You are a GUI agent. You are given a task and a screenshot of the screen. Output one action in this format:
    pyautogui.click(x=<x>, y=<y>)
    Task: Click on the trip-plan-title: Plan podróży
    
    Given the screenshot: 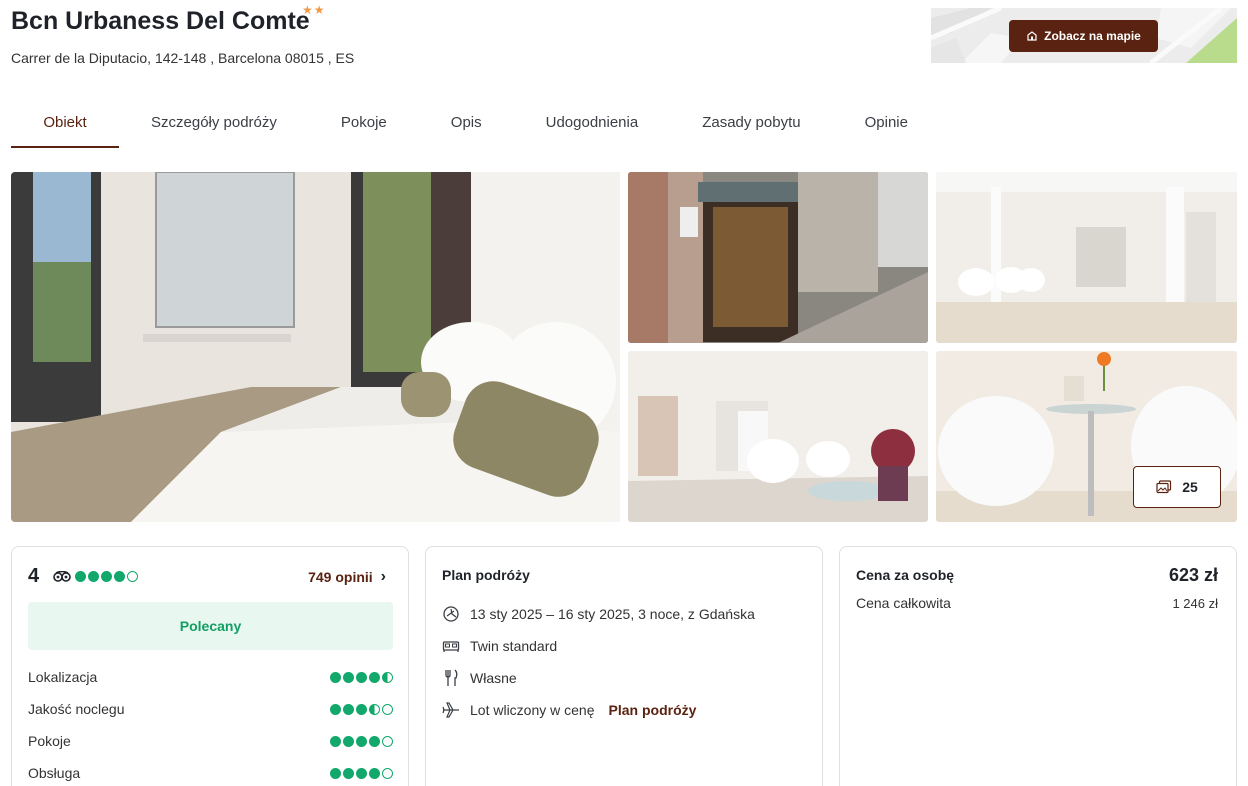 What is the action you would take?
    pyautogui.click(x=486, y=575)
    